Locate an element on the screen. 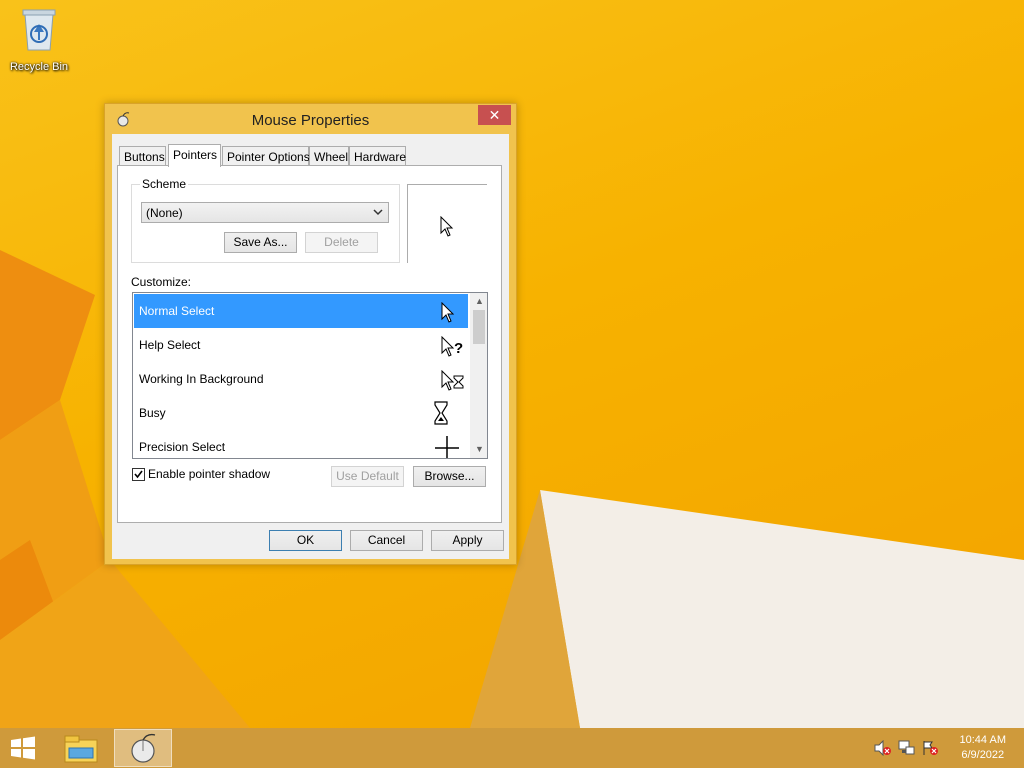  clock-date: 6/9/2022 is located at coordinates (983, 755).